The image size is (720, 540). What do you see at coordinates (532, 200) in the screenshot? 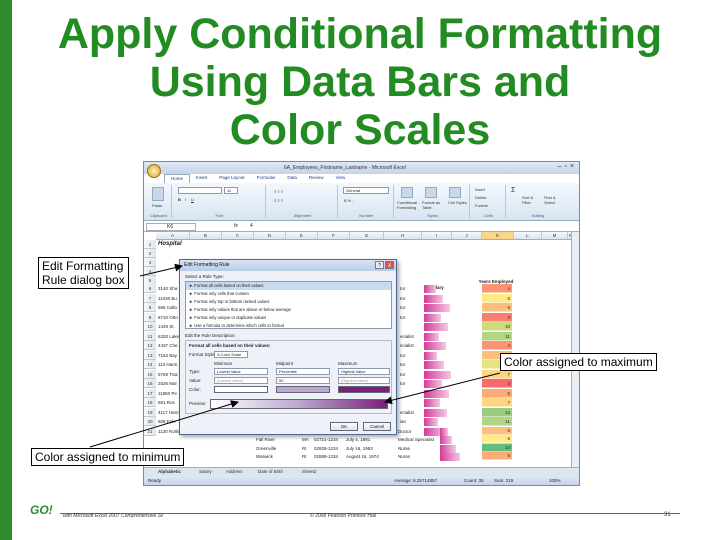
I see `sort-filter-button: Sort & Filter` at bounding box center [532, 200].